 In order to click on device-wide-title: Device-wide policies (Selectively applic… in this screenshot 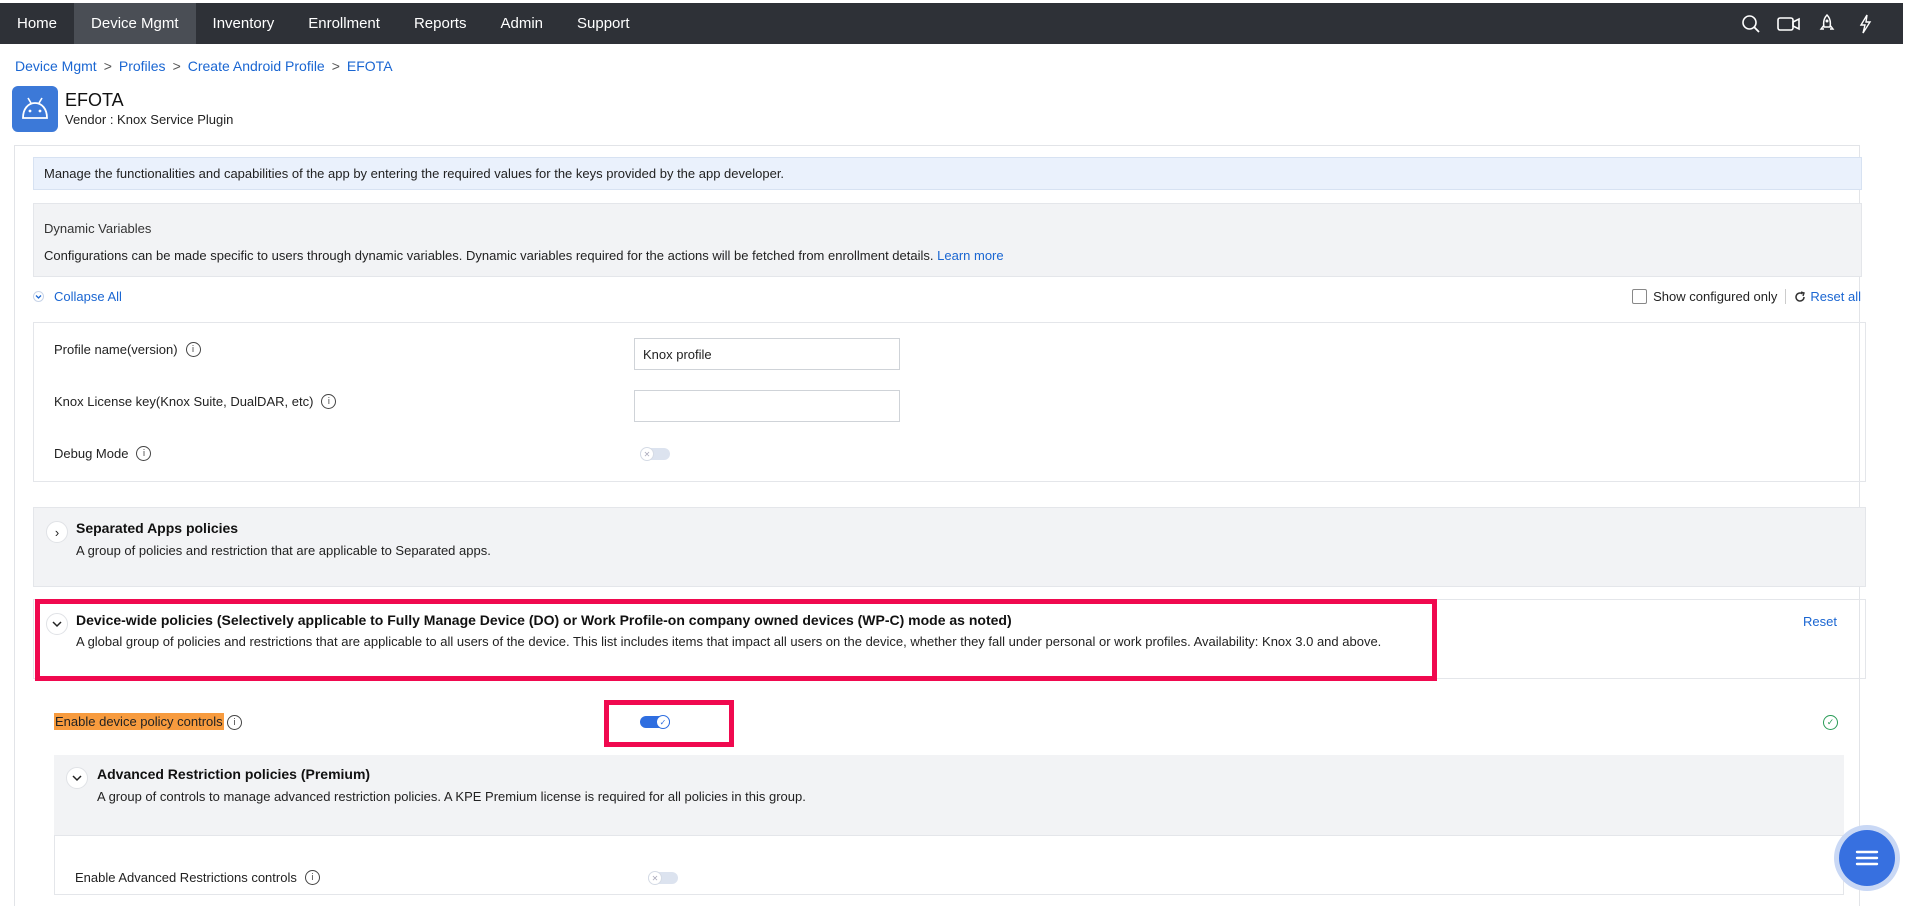, I will do `click(544, 620)`.